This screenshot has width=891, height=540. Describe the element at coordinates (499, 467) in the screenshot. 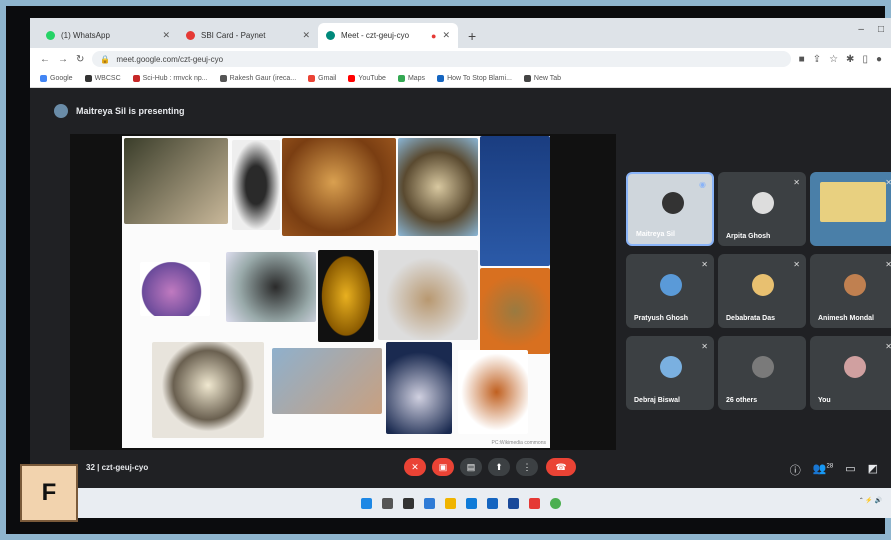

I see `present-button: ⬆` at that location.